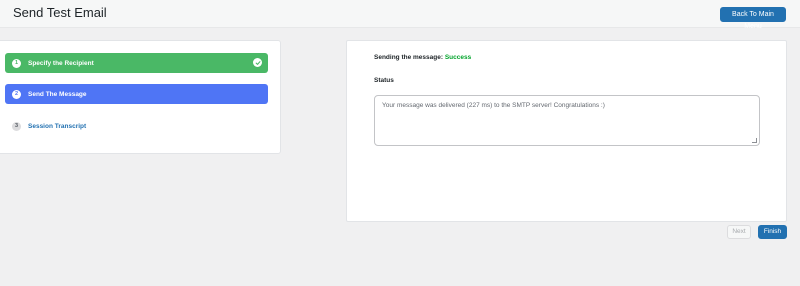  What do you see at coordinates (400, 15) in the screenshot?
I see `top-bar: Send Test Email Back To Main Menu` at bounding box center [400, 15].